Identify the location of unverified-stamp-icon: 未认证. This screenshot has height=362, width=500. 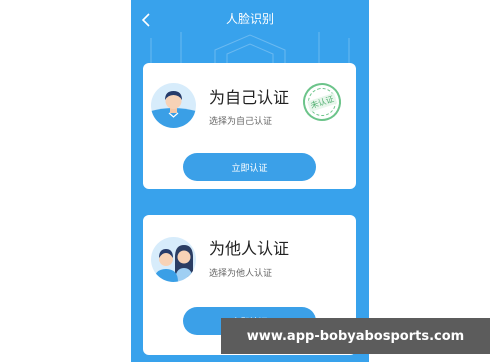
(322, 102).